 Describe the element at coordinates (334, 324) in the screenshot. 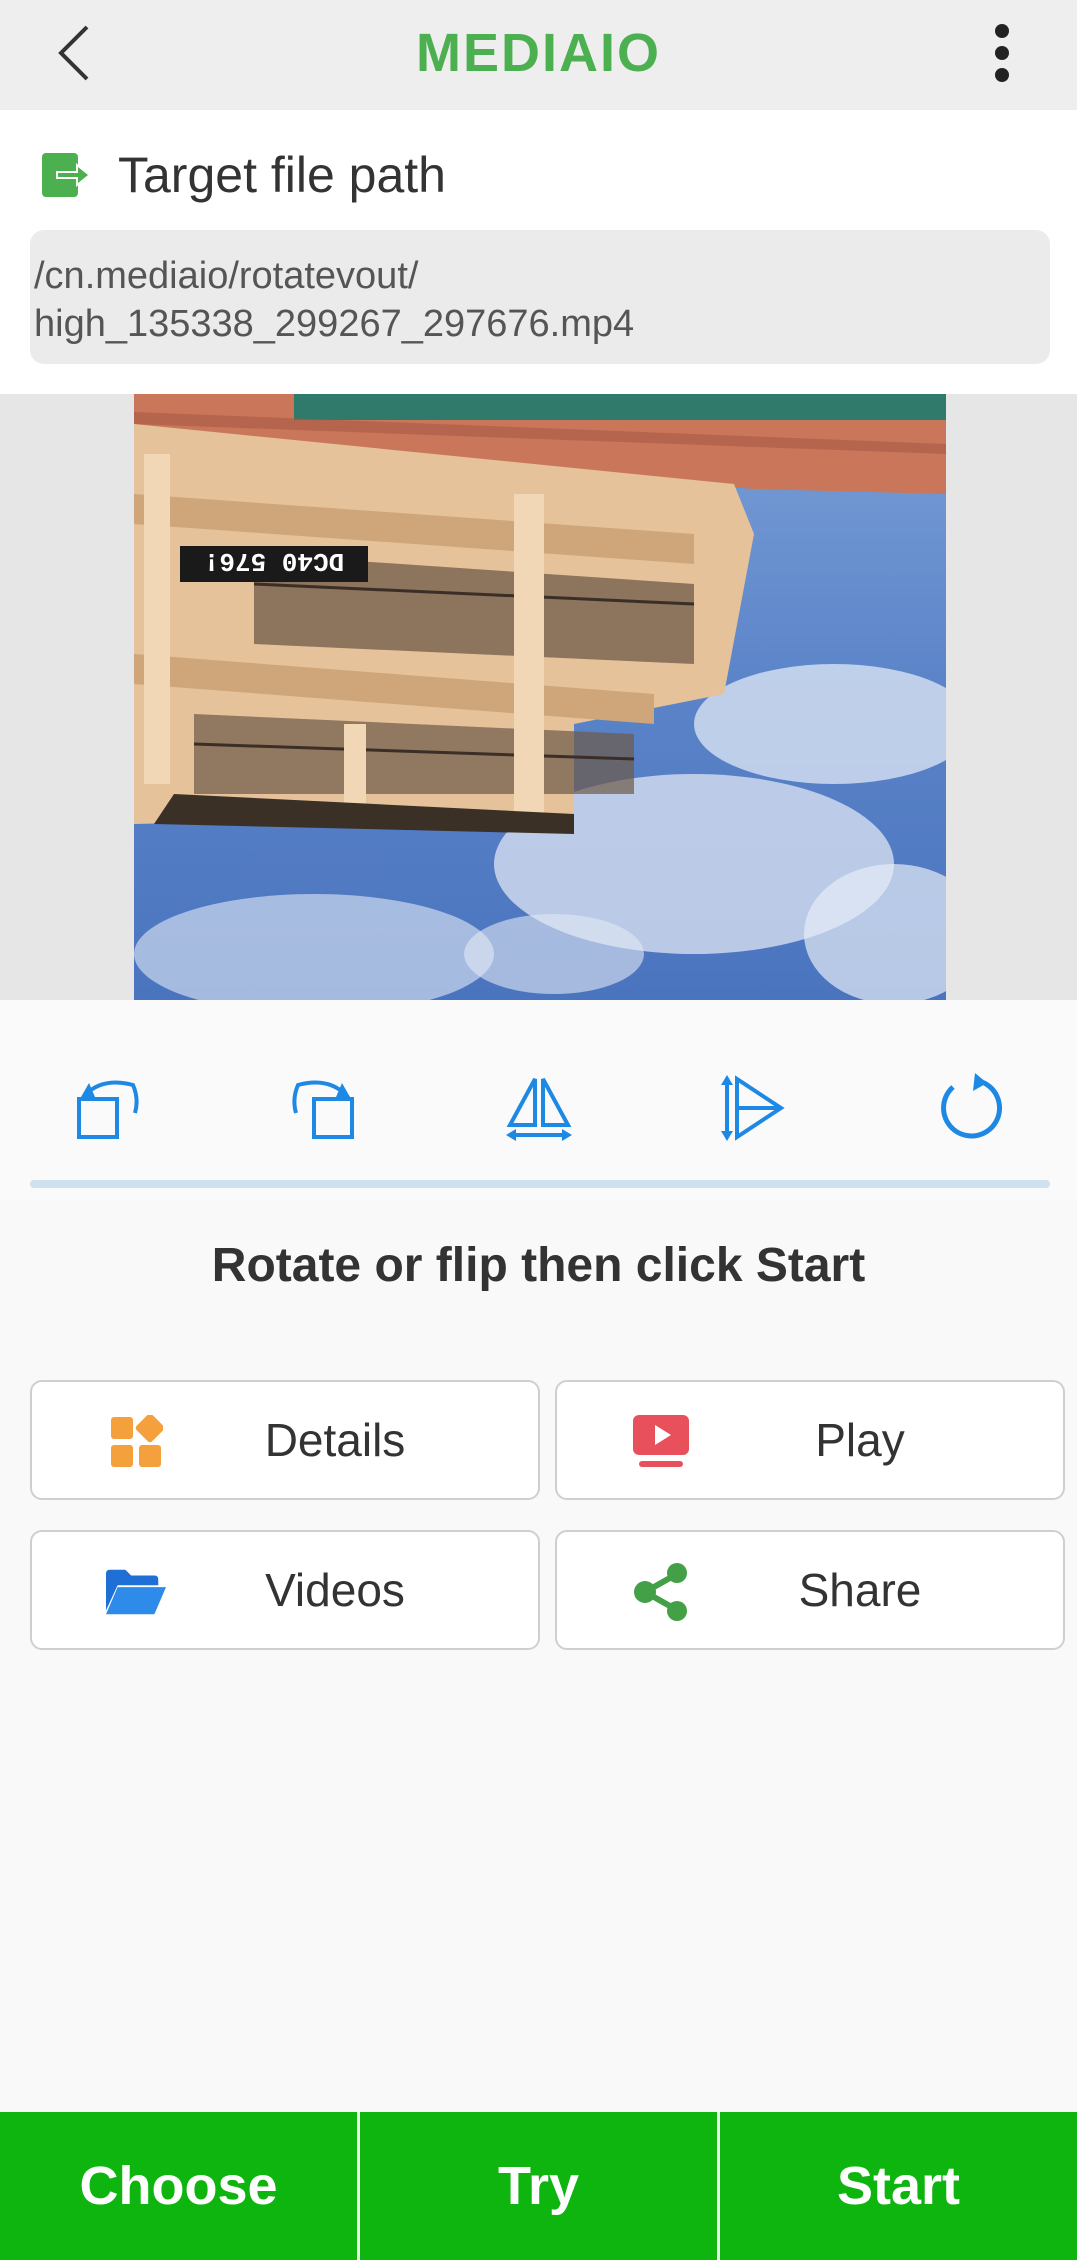

I see `target-path-line-2: high_135338_299267_297676.mp4` at that location.